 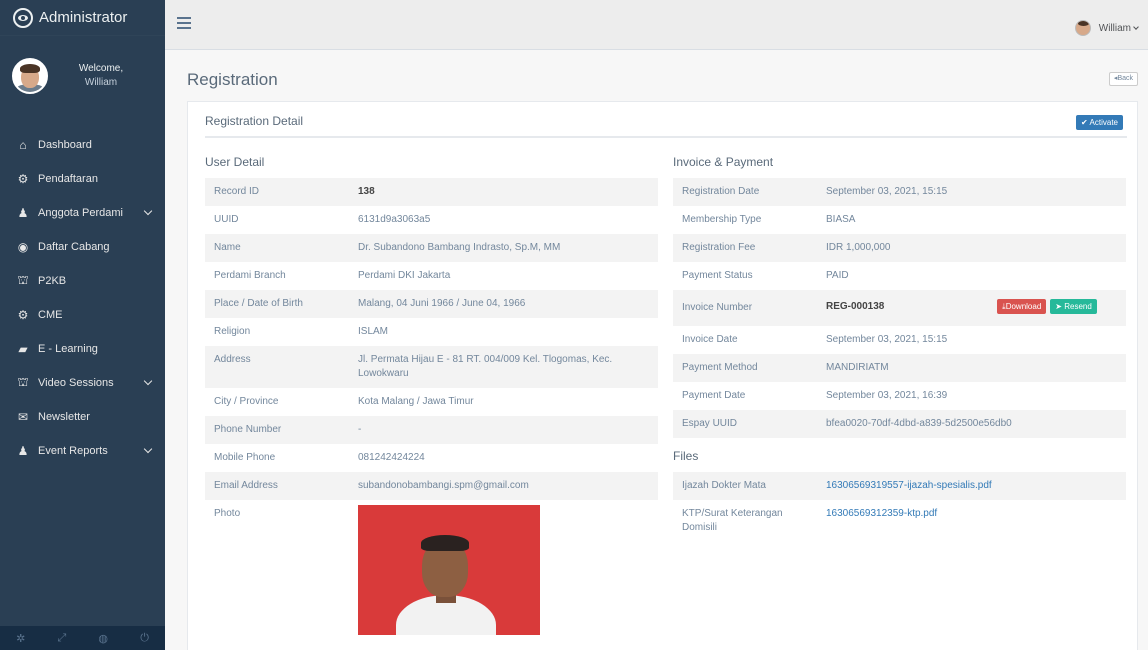 I want to click on sidebar-item-p2kb: ⛫ P2KB, so click(x=82, y=281).